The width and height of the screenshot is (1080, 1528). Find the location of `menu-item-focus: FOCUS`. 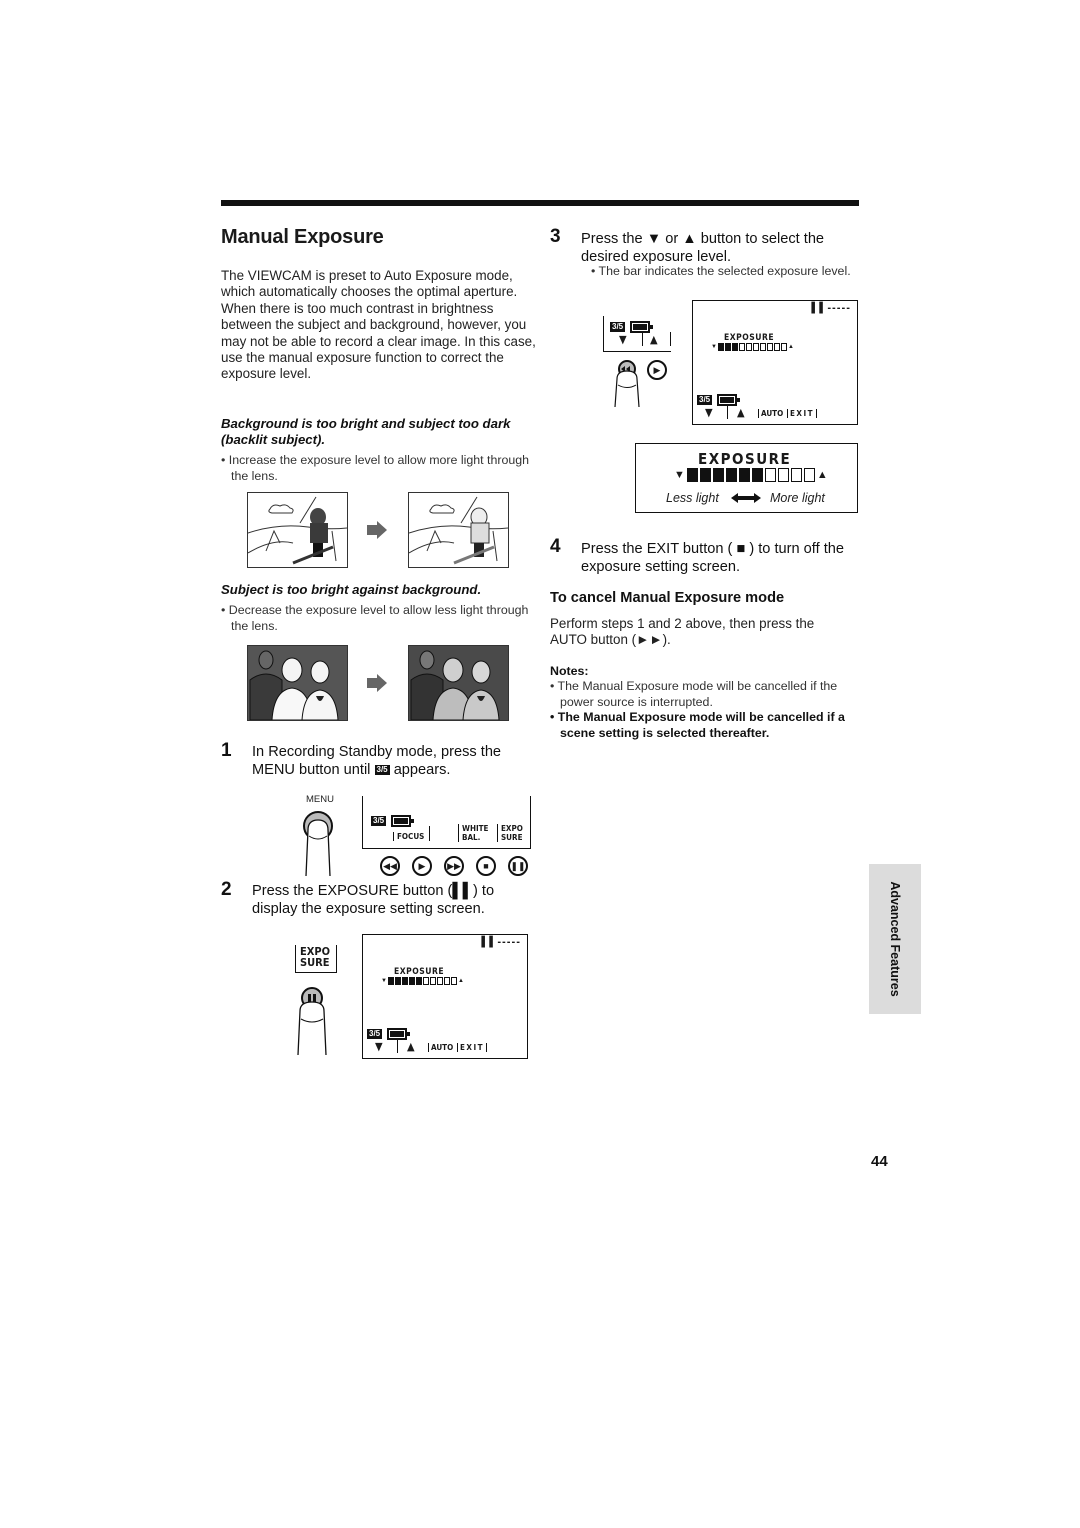

menu-item-focus: FOCUS is located at coordinates (408, 836).